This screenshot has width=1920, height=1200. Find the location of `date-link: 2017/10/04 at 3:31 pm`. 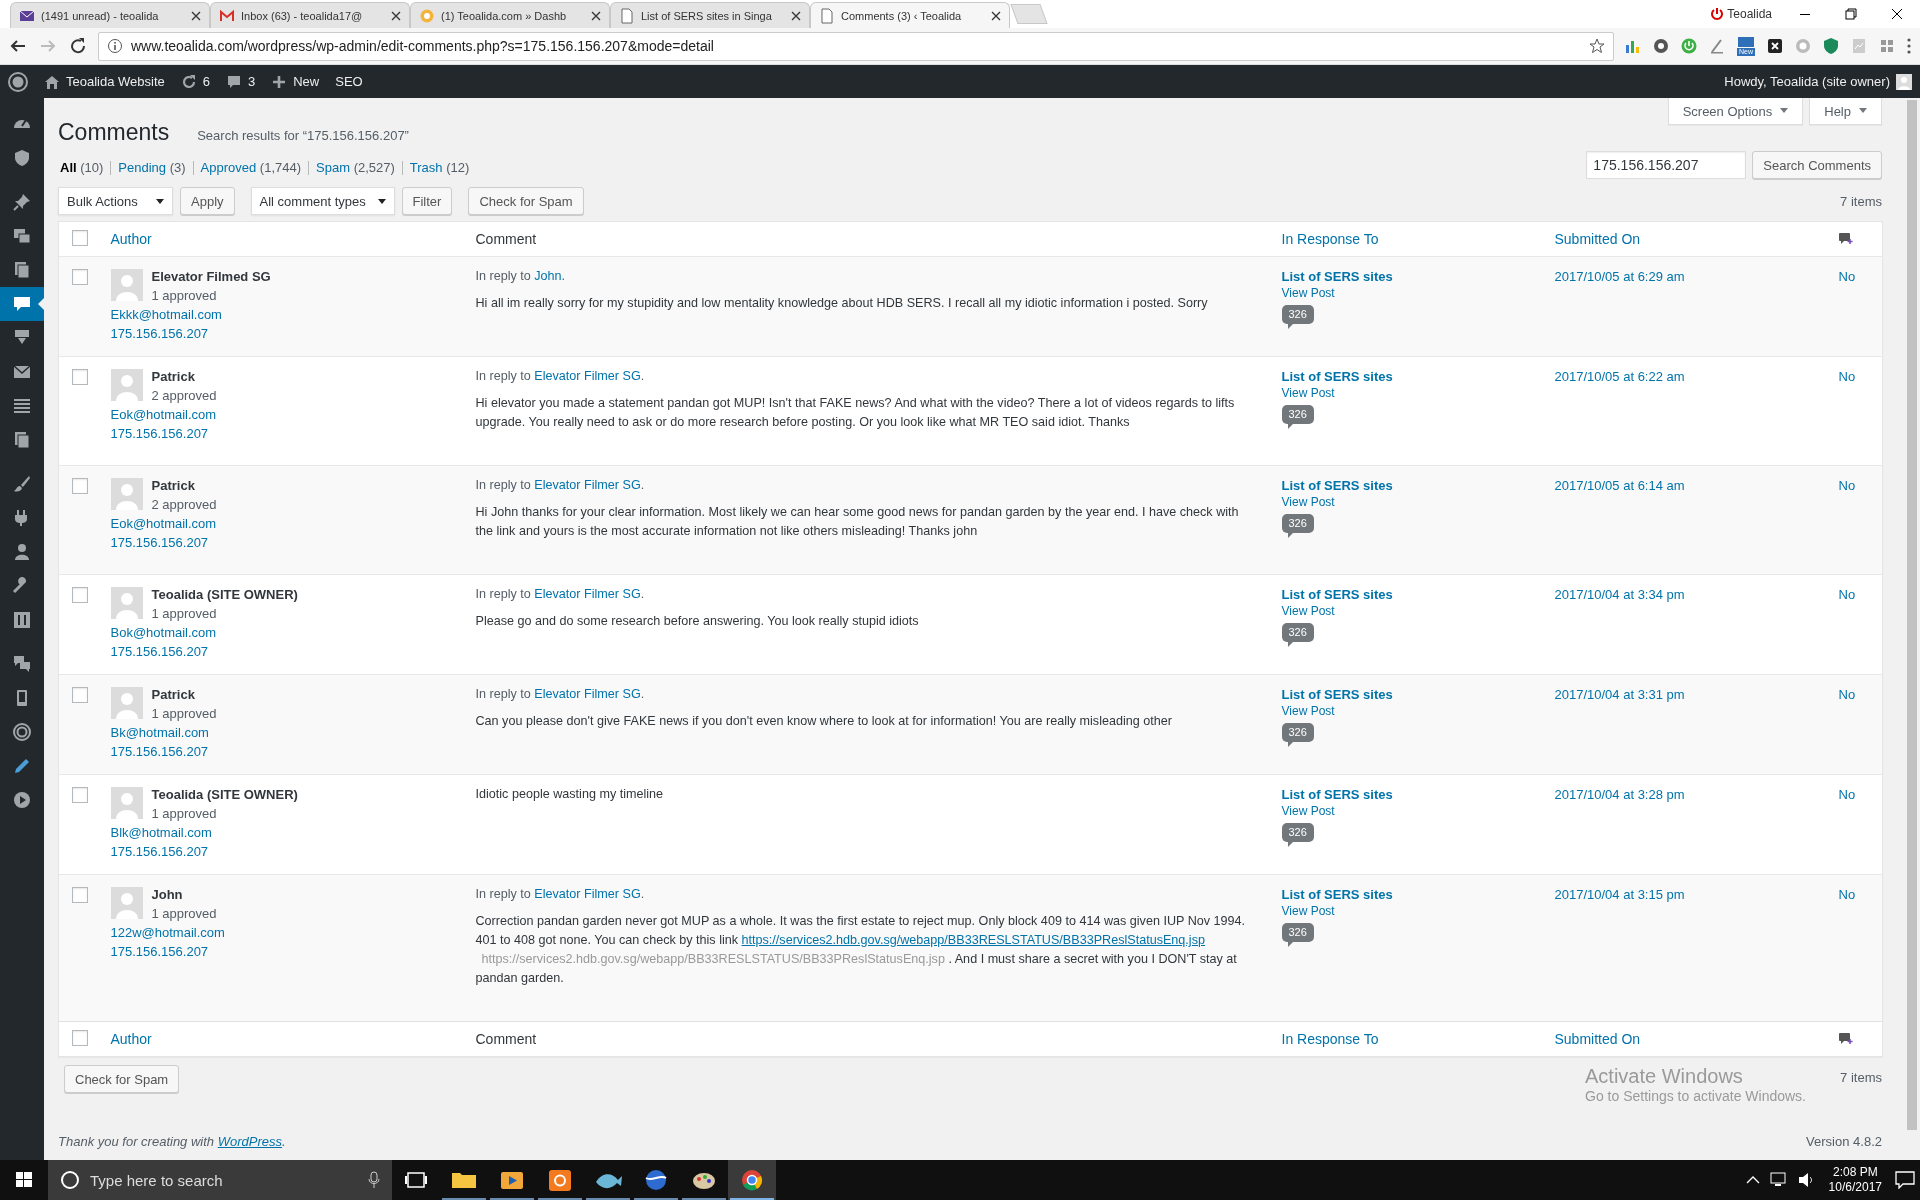

date-link: 2017/10/04 at 3:31 pm is located at coordinates (1619, 694).